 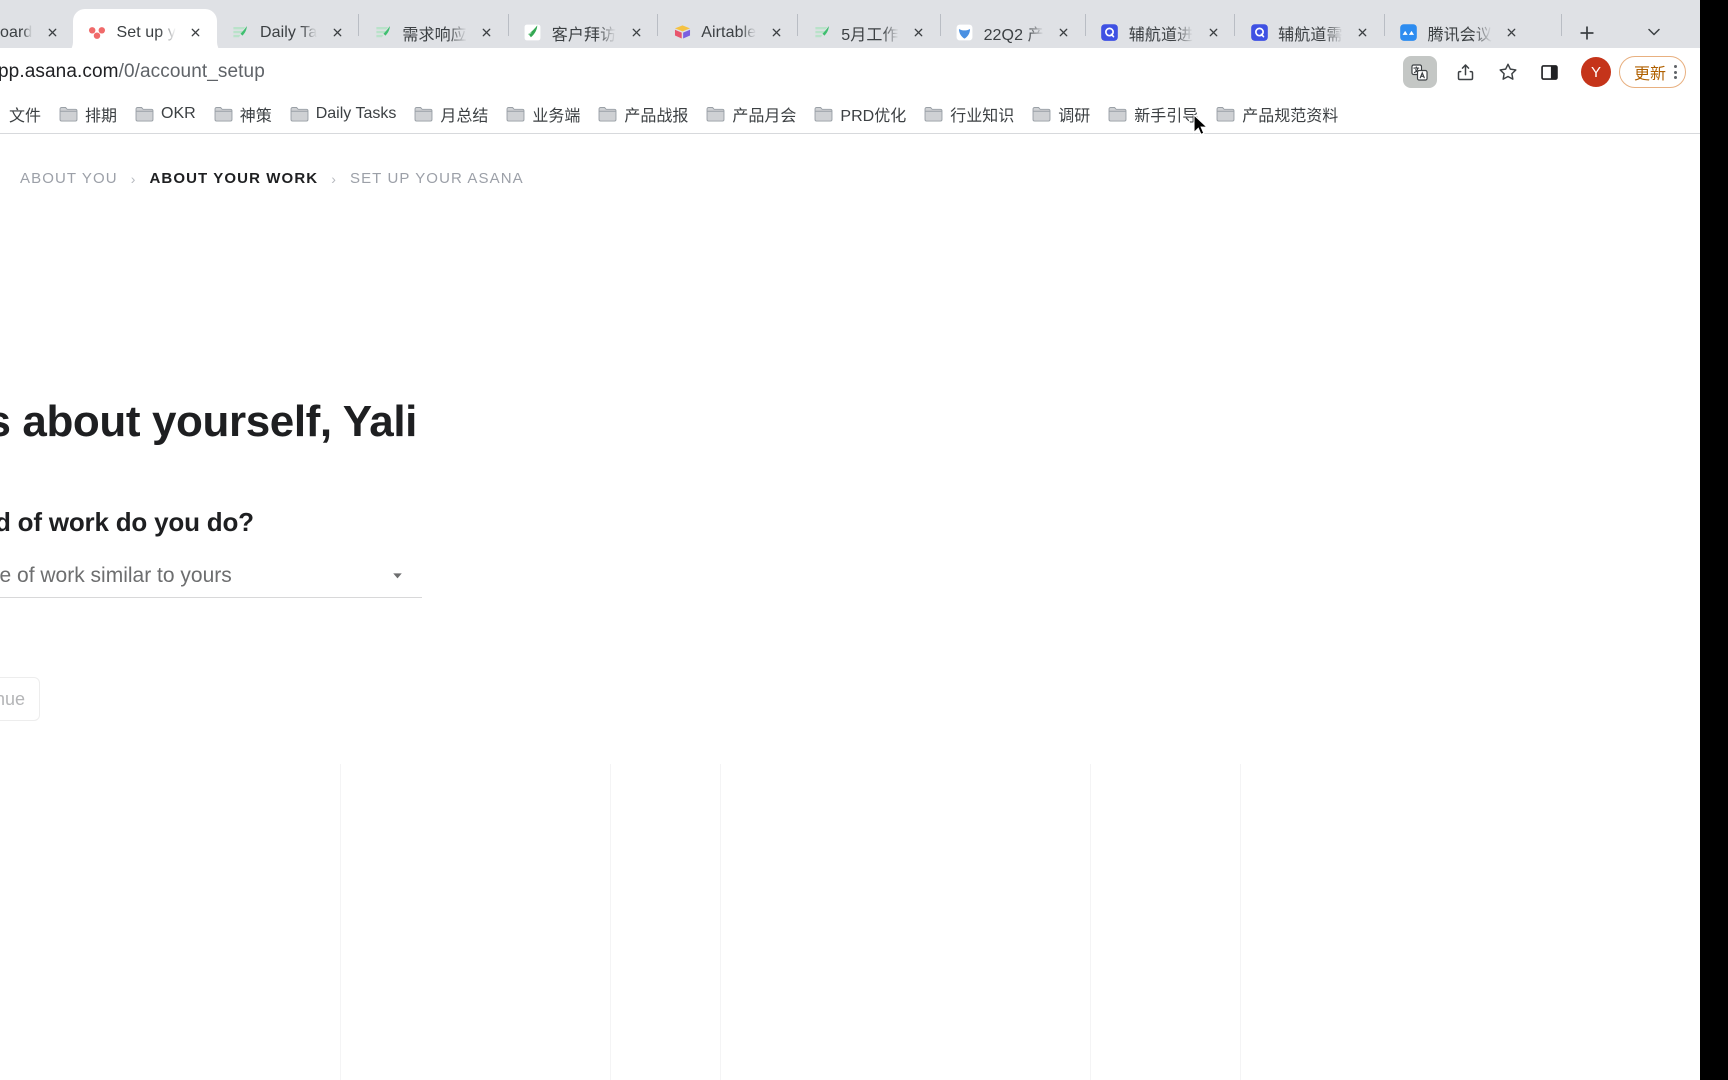 I want to click on tencent-meeting-icon, so click(x=1409, y=33).